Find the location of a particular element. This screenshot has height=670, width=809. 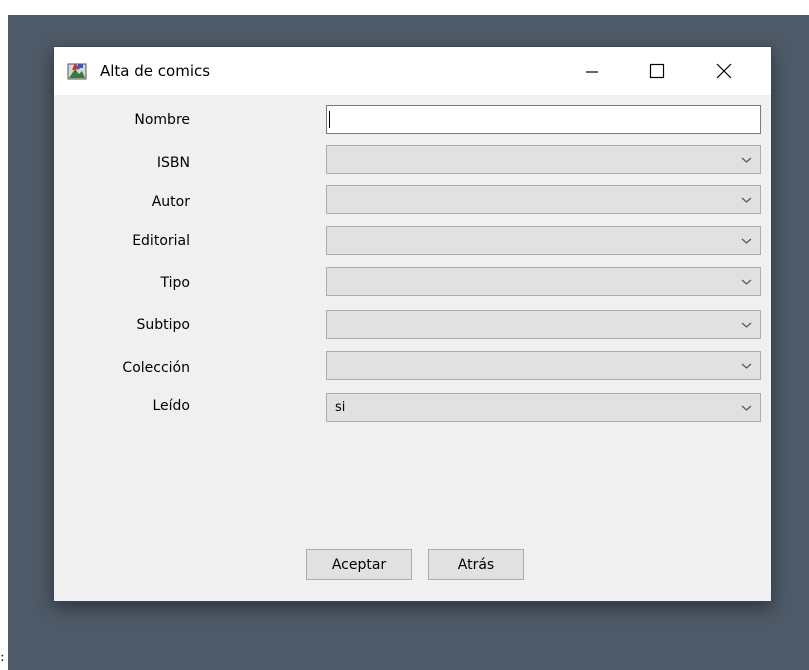

label-subtipo: Subtipo is located at coordinates (163, 325).